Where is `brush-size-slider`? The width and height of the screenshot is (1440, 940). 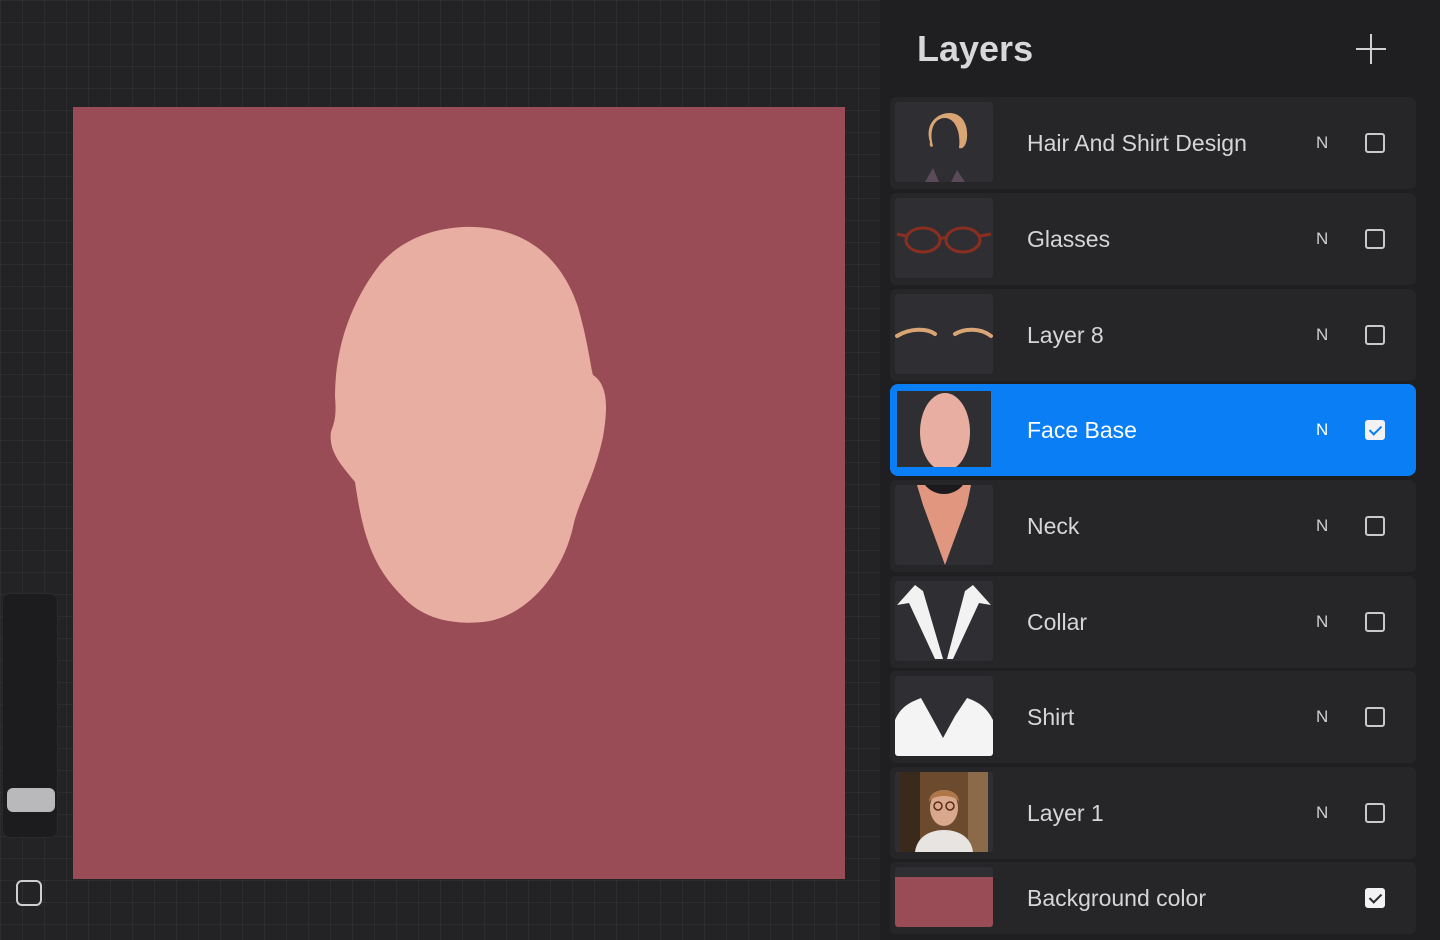
brush-size-slider is located at coordinates (30, 715).